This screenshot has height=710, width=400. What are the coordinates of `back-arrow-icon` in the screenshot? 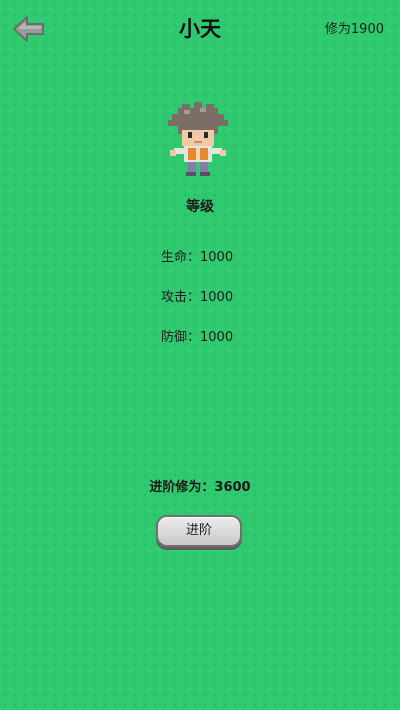 It's located at (28, 29).